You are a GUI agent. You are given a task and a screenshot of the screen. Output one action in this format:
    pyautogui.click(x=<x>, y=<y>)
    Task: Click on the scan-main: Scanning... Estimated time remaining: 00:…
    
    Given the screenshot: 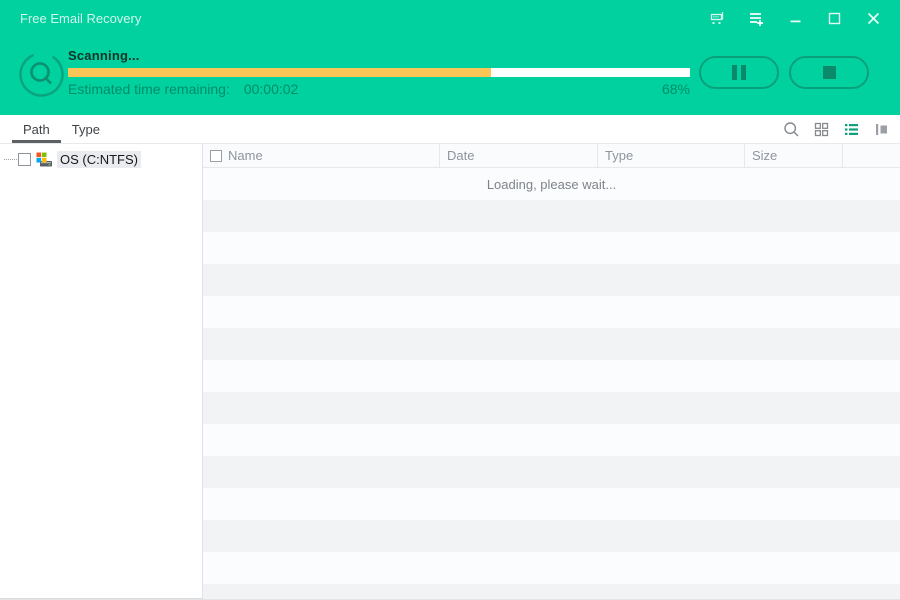 What is the action you would take?
    pyautogui.click(x=379, y=72)
    